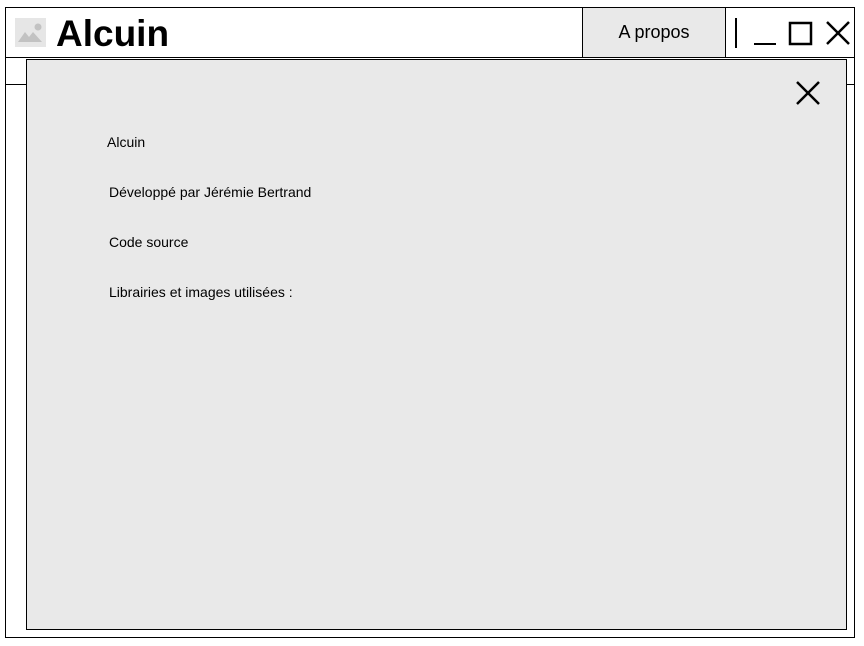 The width and height of the screenshot is (864, 646). What do you see at coordinates (30, 32) in the screenshot?
I see `image-placeholder-icon` at bounding box center [30, 32].